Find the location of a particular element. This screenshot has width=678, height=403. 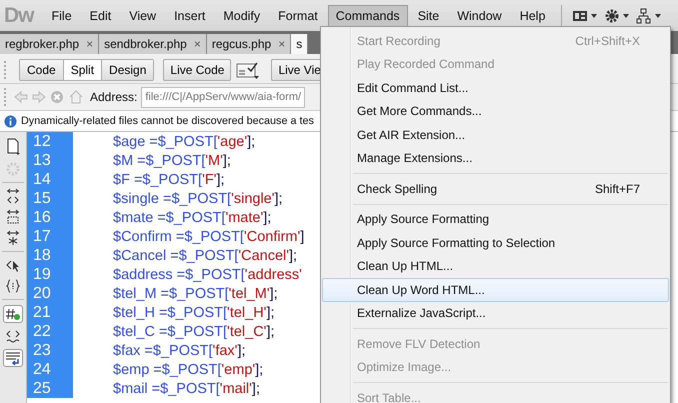

collapse-tag-icon is located at coordinates (13, 196).